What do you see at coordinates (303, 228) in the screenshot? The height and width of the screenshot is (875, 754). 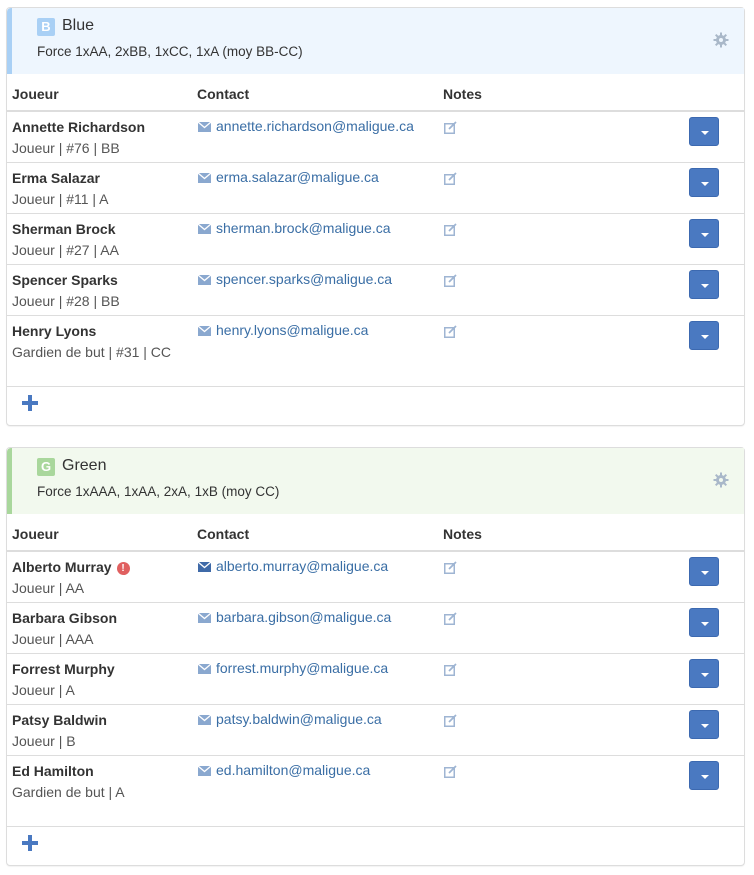 I see `player-email-link: sherman.brock@maligue.ca` at bounding box center [303, 228].